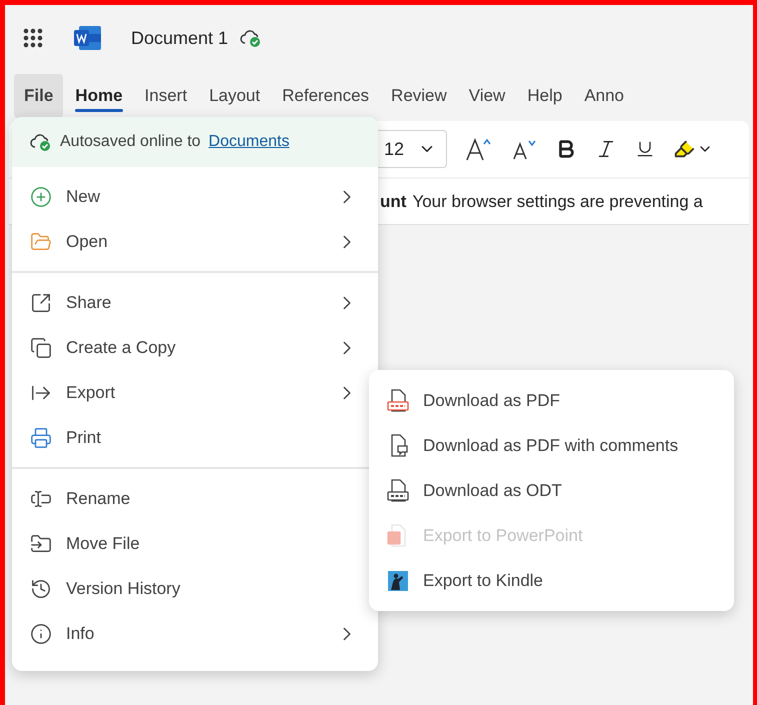 This screenshot has width=757, height=705. Describe the element at coordinates (326, 96) in the screenshot. I see `ribbon-tab: References` at that location.